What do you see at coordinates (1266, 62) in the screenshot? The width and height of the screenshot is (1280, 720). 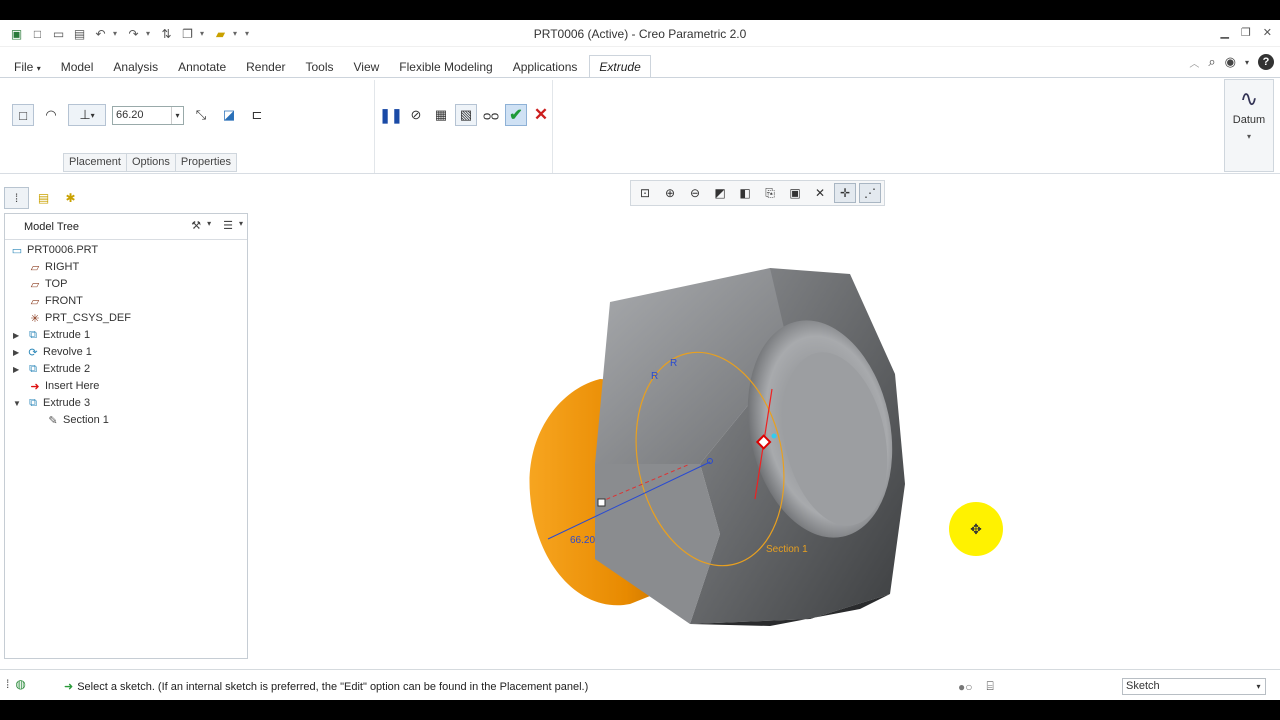 I see `help-icon: ?` at bounding box center [1266, 62].